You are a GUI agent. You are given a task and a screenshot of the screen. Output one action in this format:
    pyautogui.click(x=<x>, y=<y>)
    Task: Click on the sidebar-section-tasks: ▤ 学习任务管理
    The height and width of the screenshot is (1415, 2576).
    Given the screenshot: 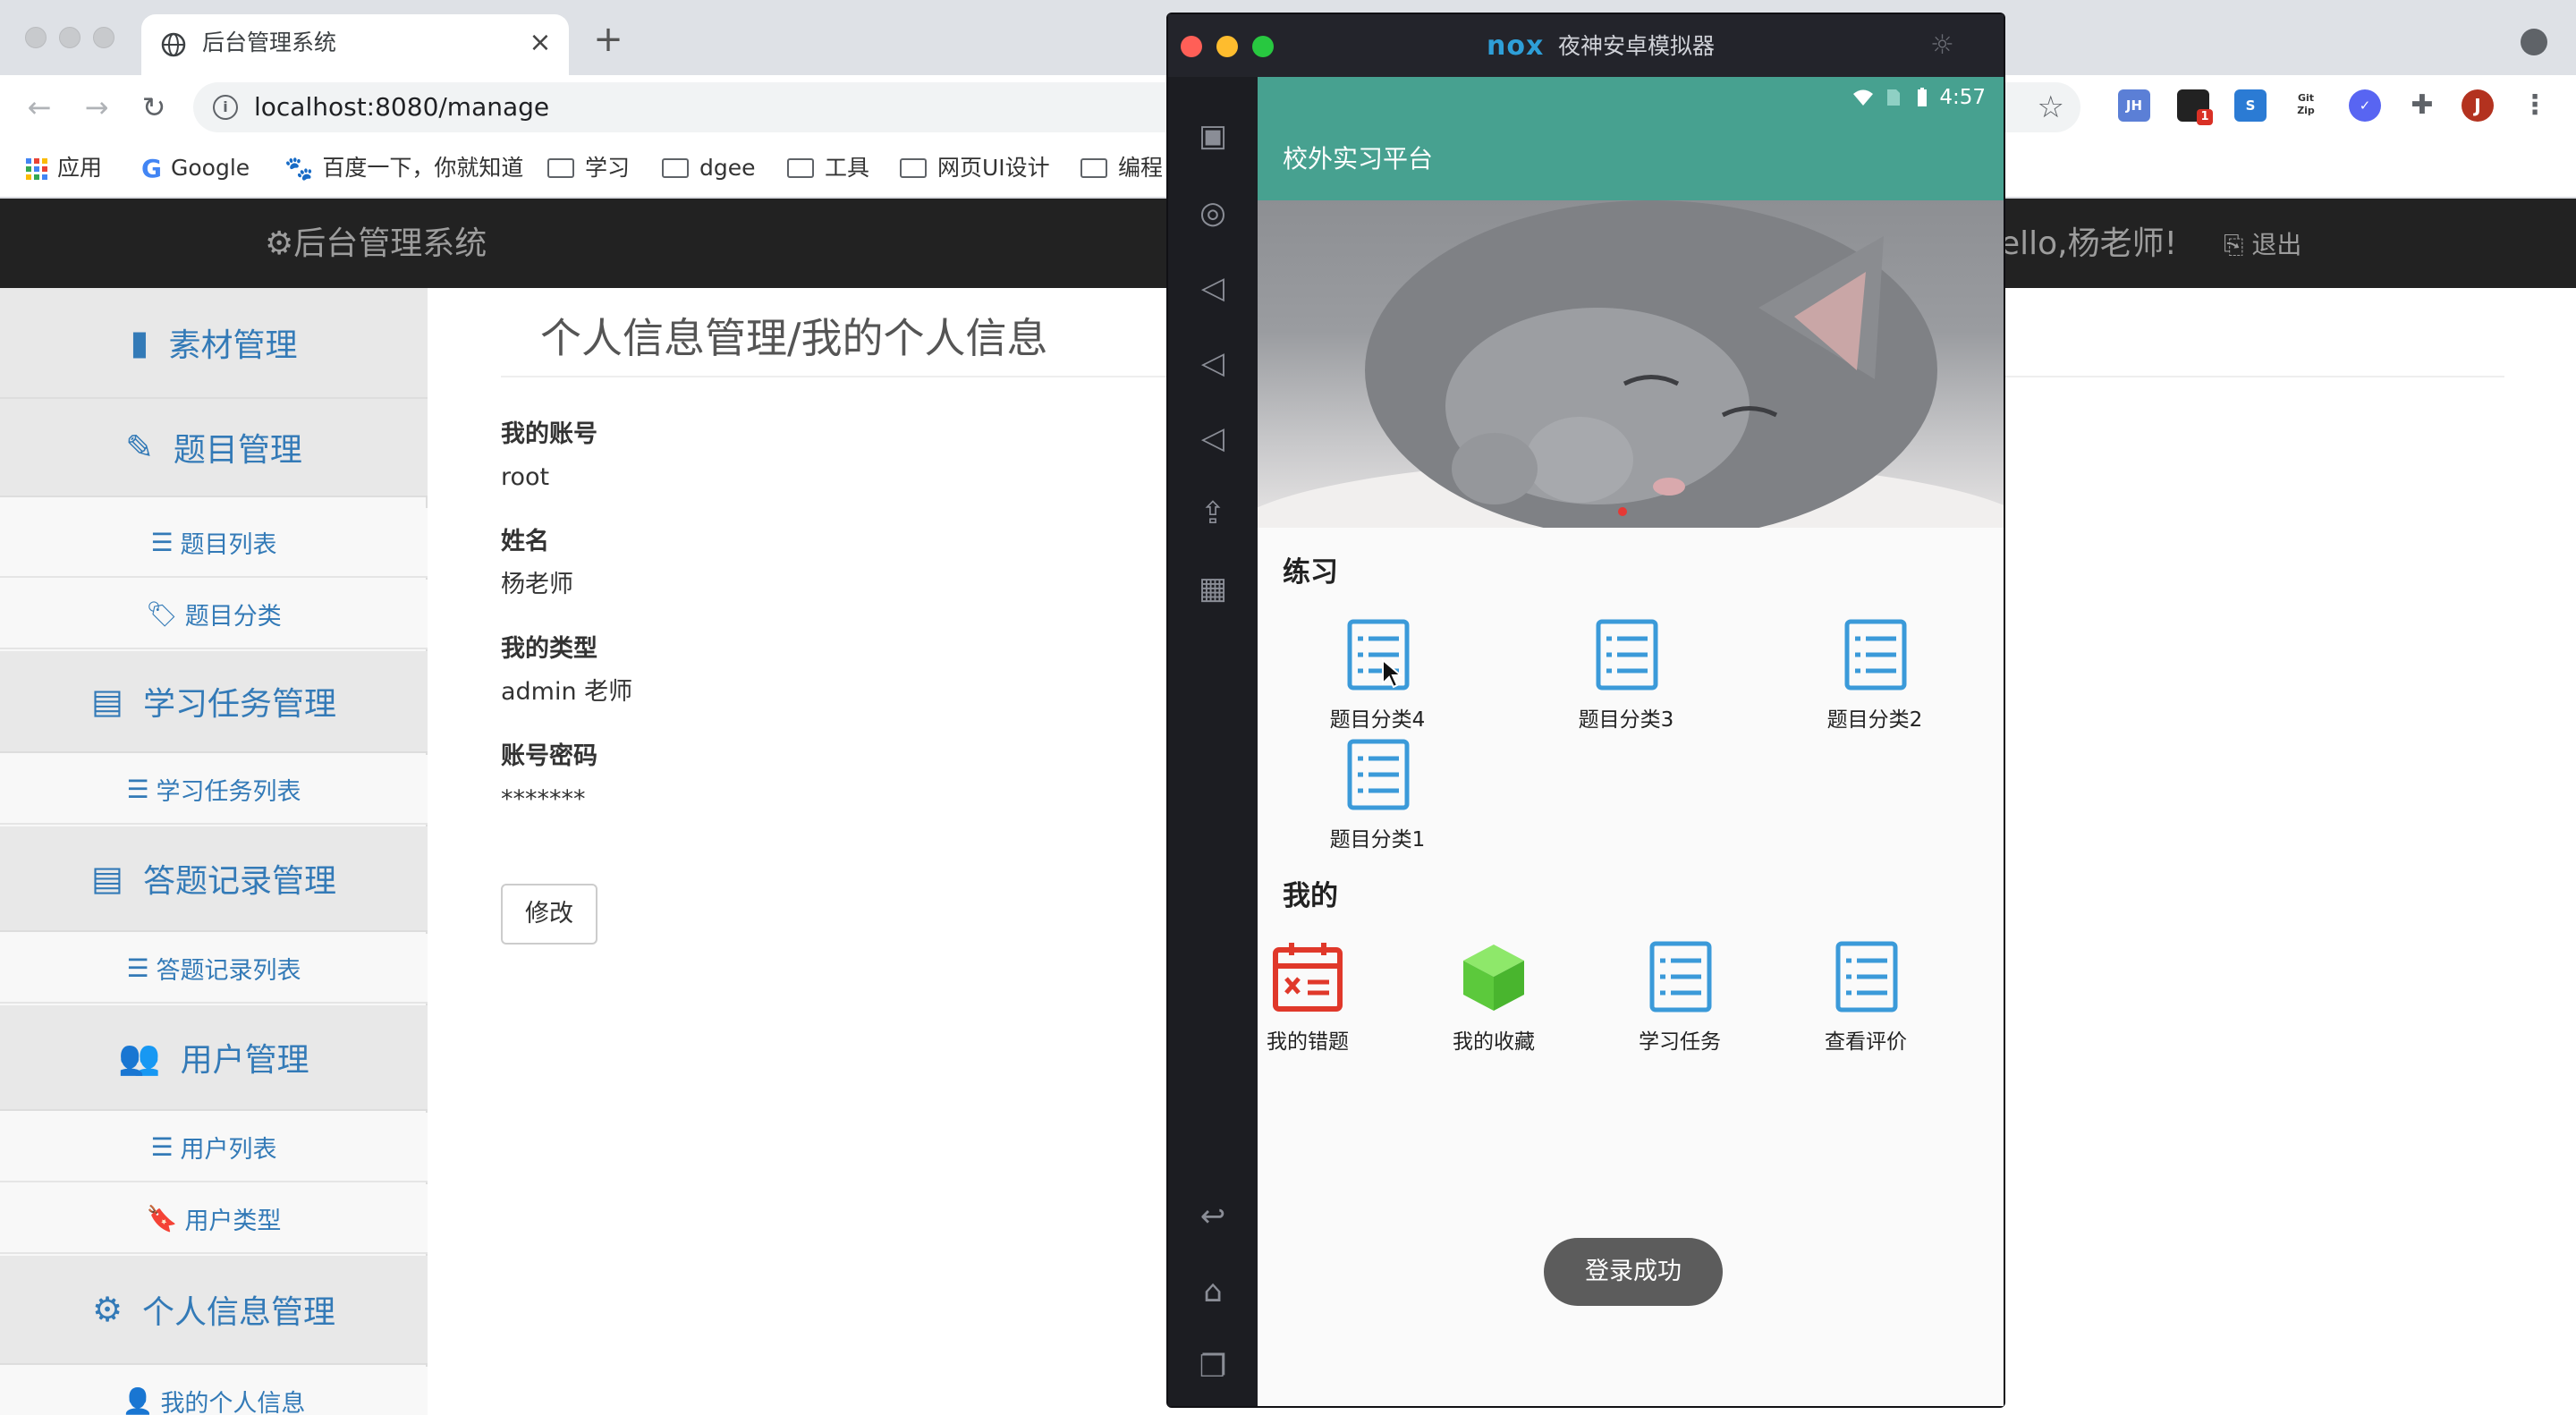 What is the action you would take?
    pyautogui.click(x=214, y=702)
    